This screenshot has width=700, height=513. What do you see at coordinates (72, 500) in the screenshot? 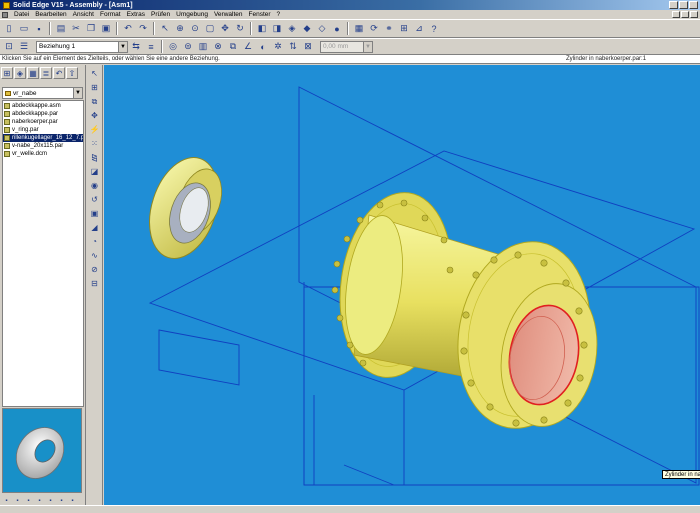
I see `status-icon-7: ▪` at bounding box center [72, 500].